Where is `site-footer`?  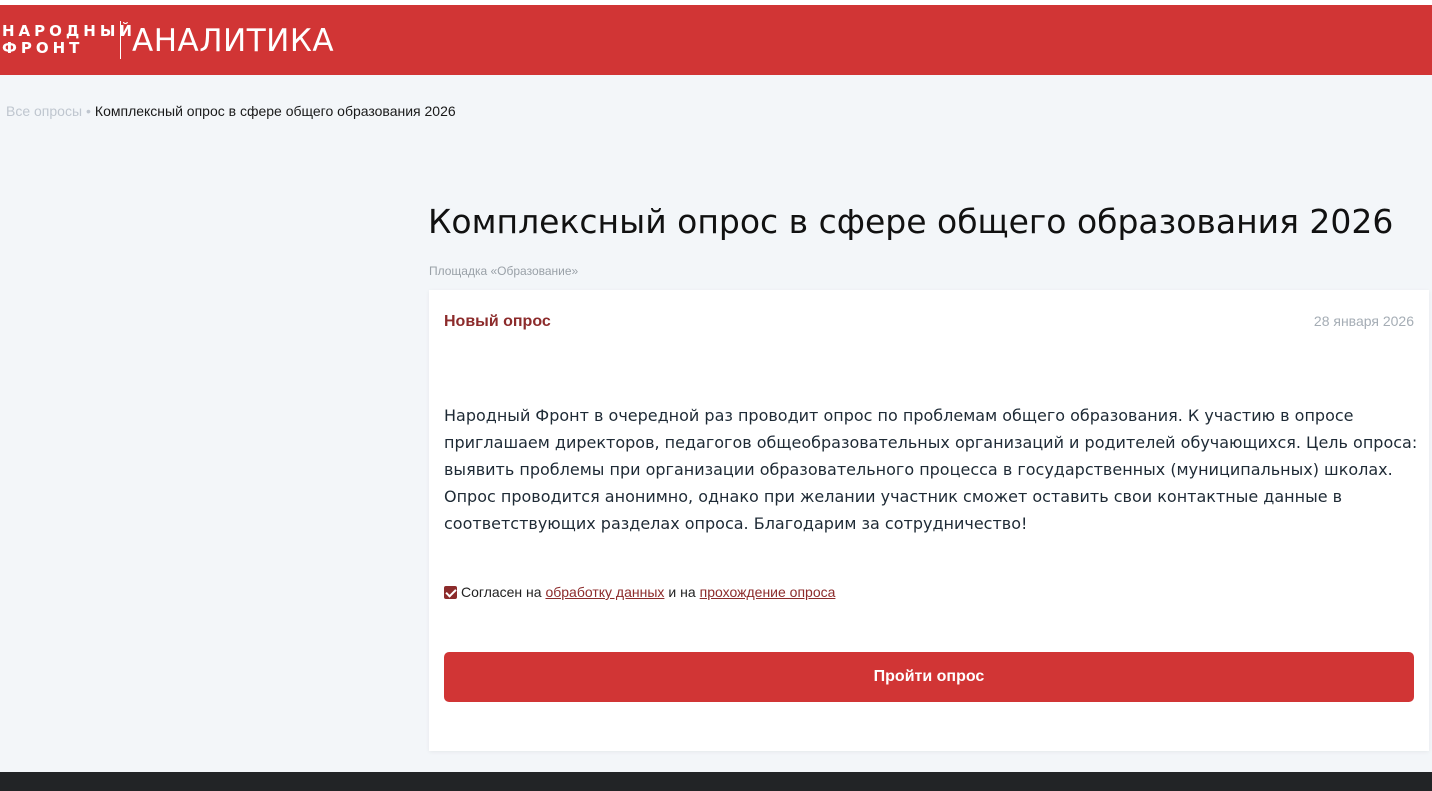
site-footer is located at coordinates (716, 781).